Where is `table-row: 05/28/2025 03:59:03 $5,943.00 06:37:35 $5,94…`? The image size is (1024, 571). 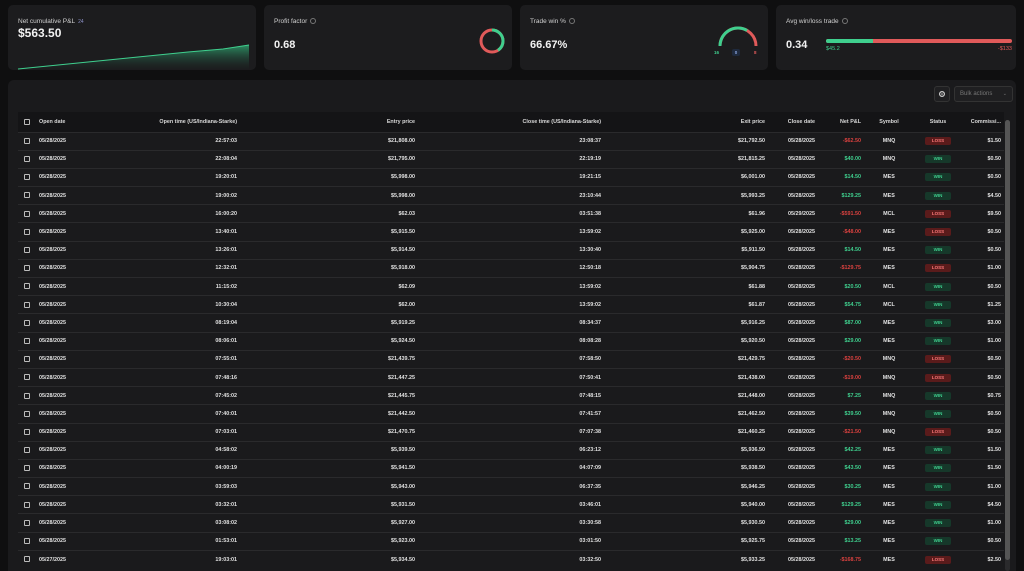
table-row: 05/28/2025 03:59:03 $5,943.00 06:37:35 $5,94… is located at coordinates (511, 486).